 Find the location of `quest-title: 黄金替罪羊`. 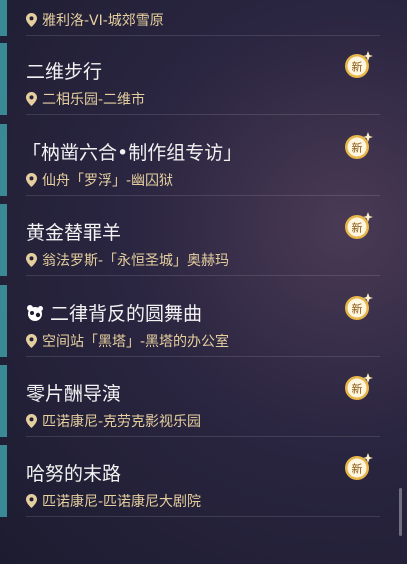

quest-title: 黄金替罪羊 is located at coordinates (73, 231).